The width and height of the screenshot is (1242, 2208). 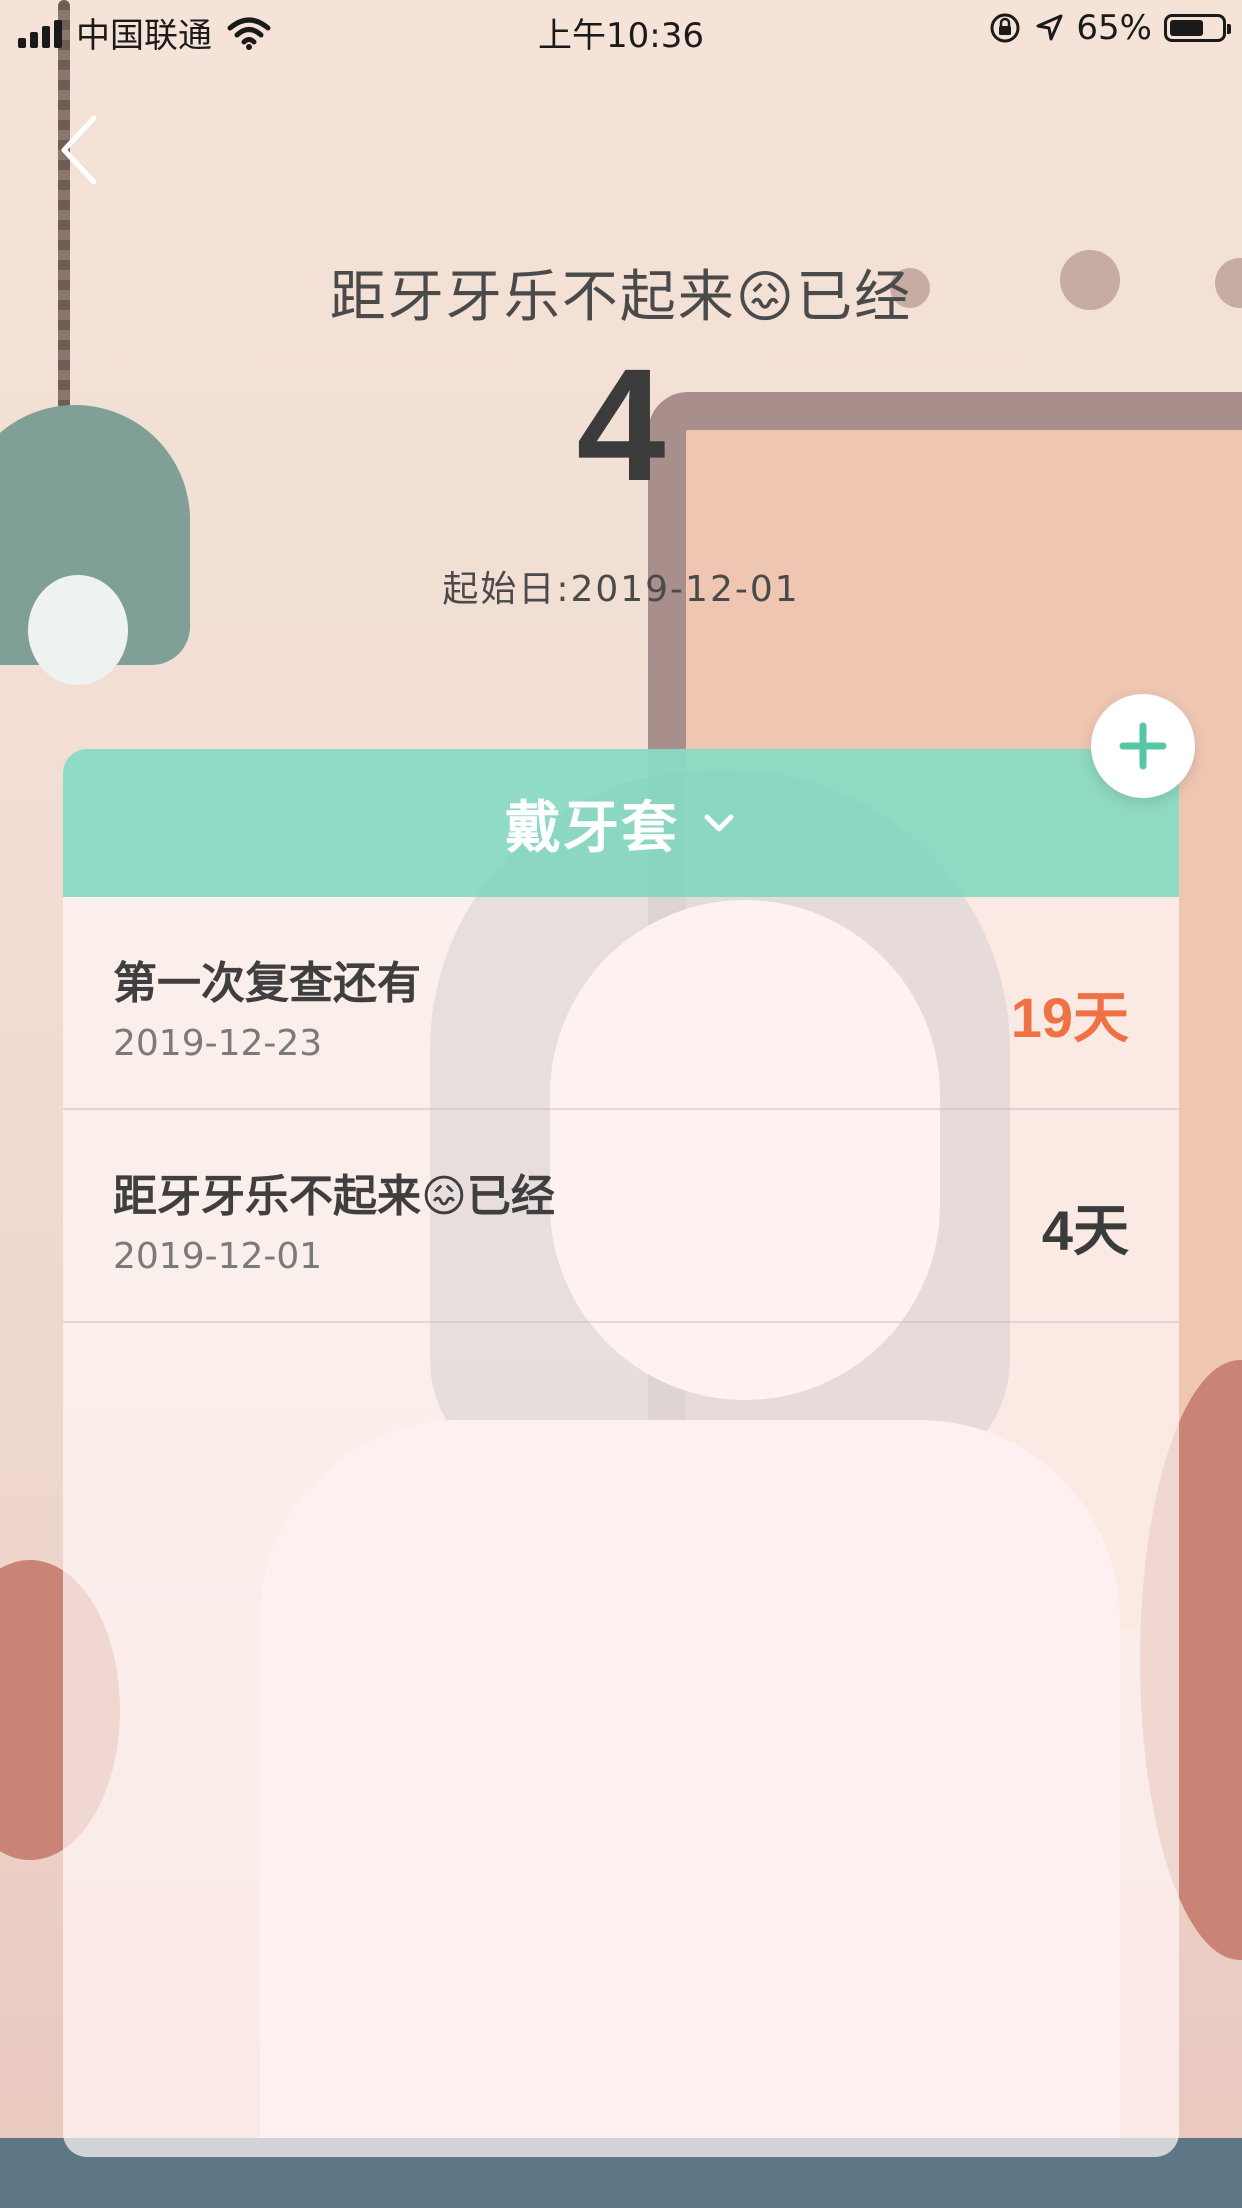 I want to click on battery-percent: 65%, so click(x=1114, y=28).